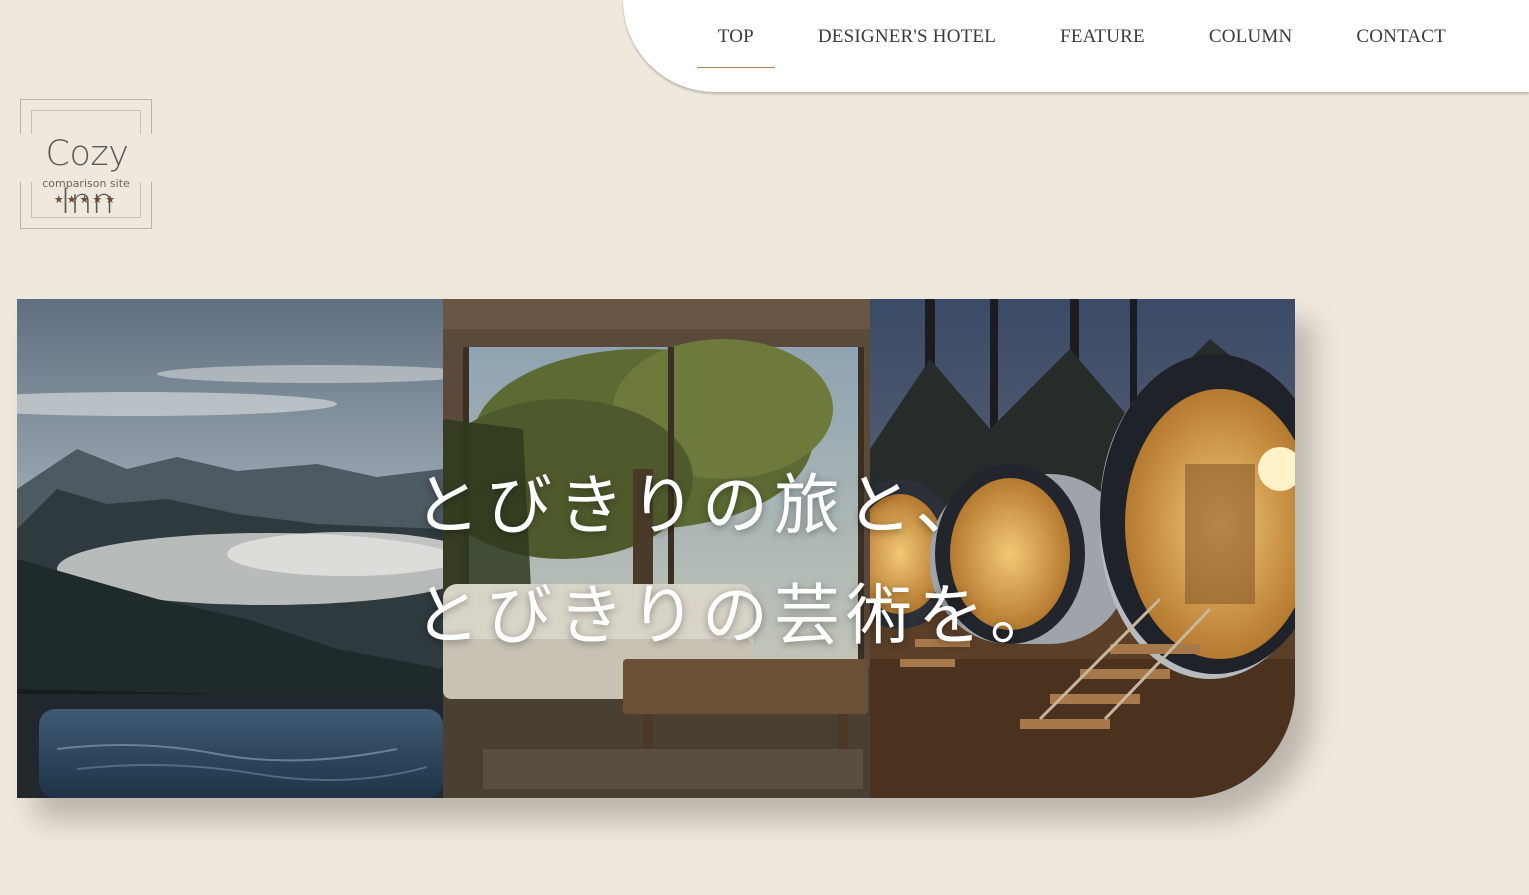  I want to click on hero-headline: とびきりの旅と、 とびきりの芸術を。, so click(738, 561).